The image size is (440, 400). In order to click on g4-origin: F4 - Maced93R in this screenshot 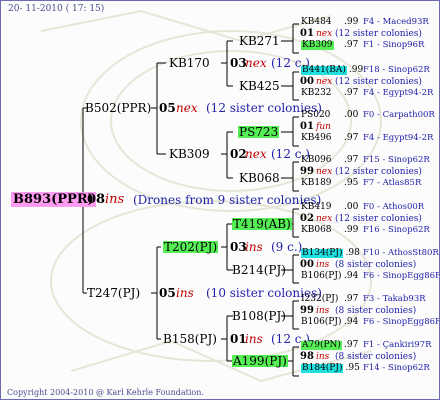, I will do `click(396, 22)`.